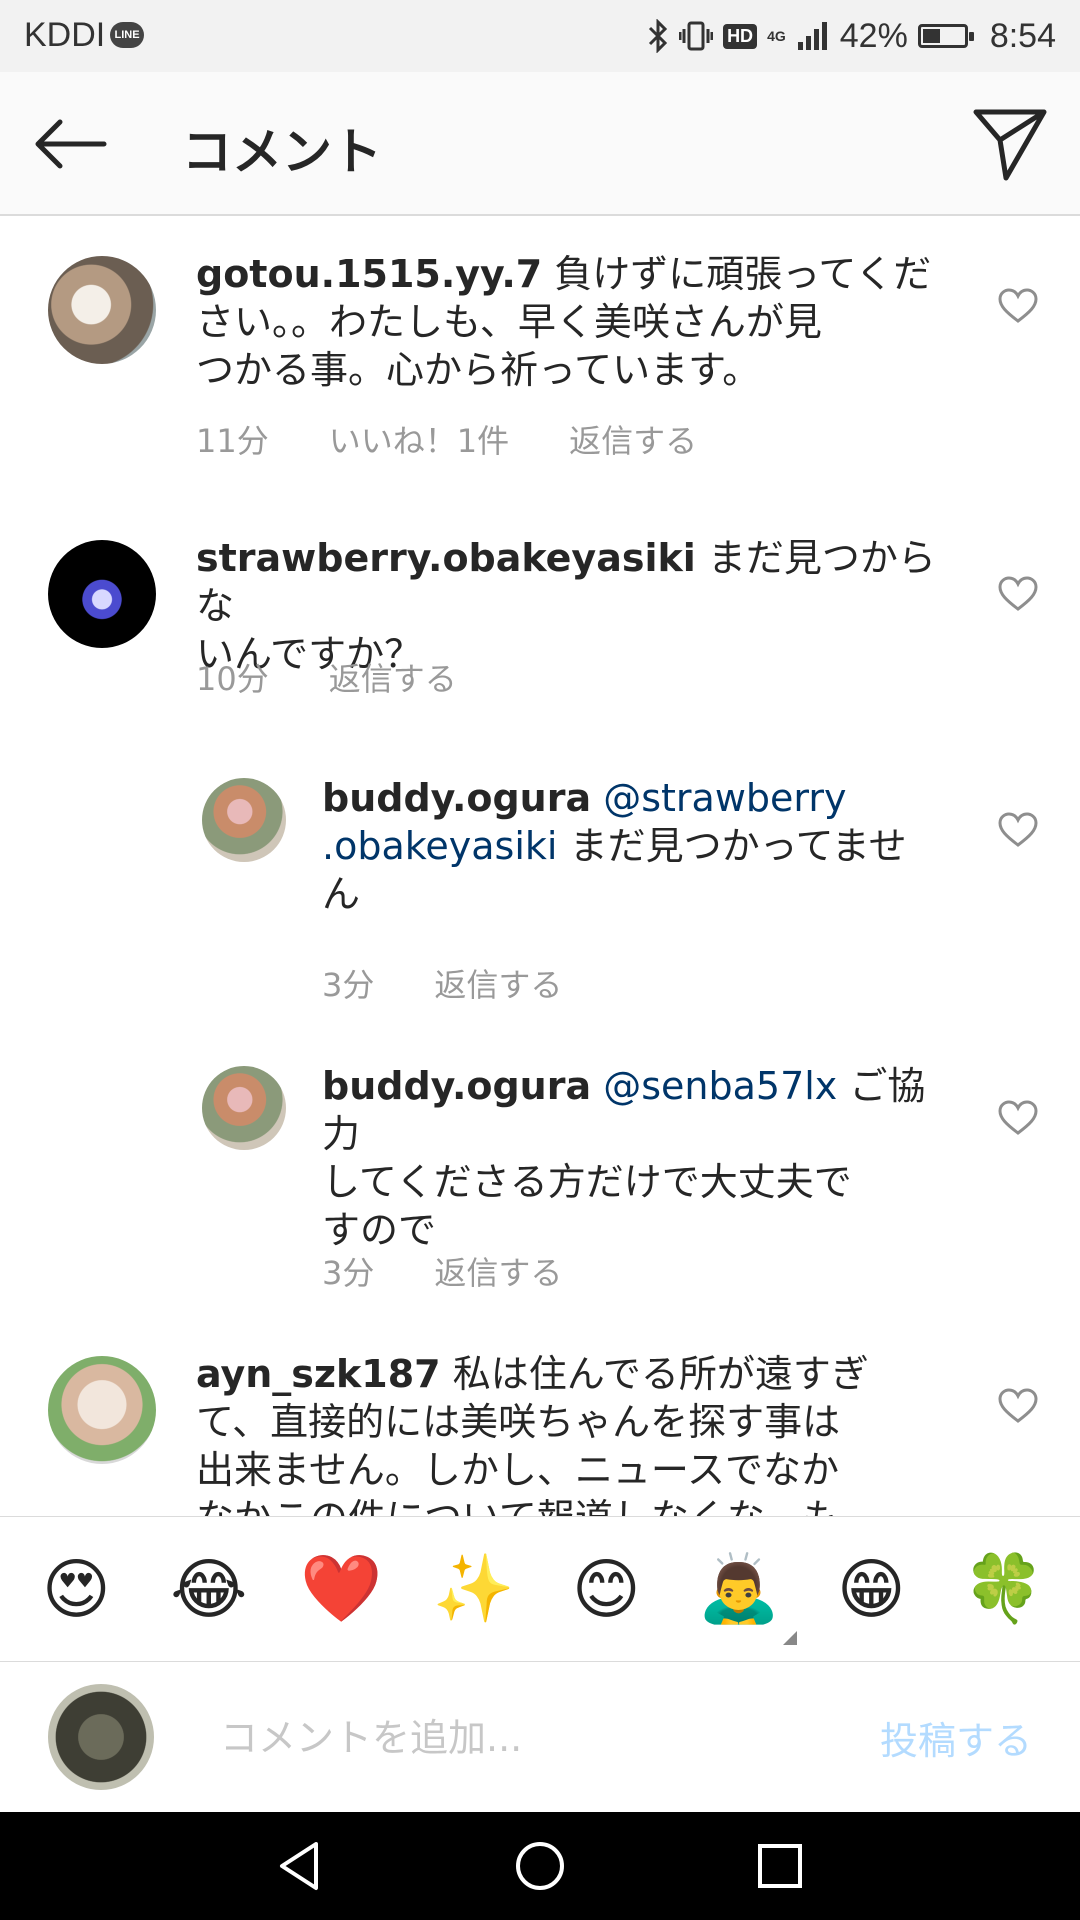  I want to click on mention-link: @strawberry, so click(724, 798).